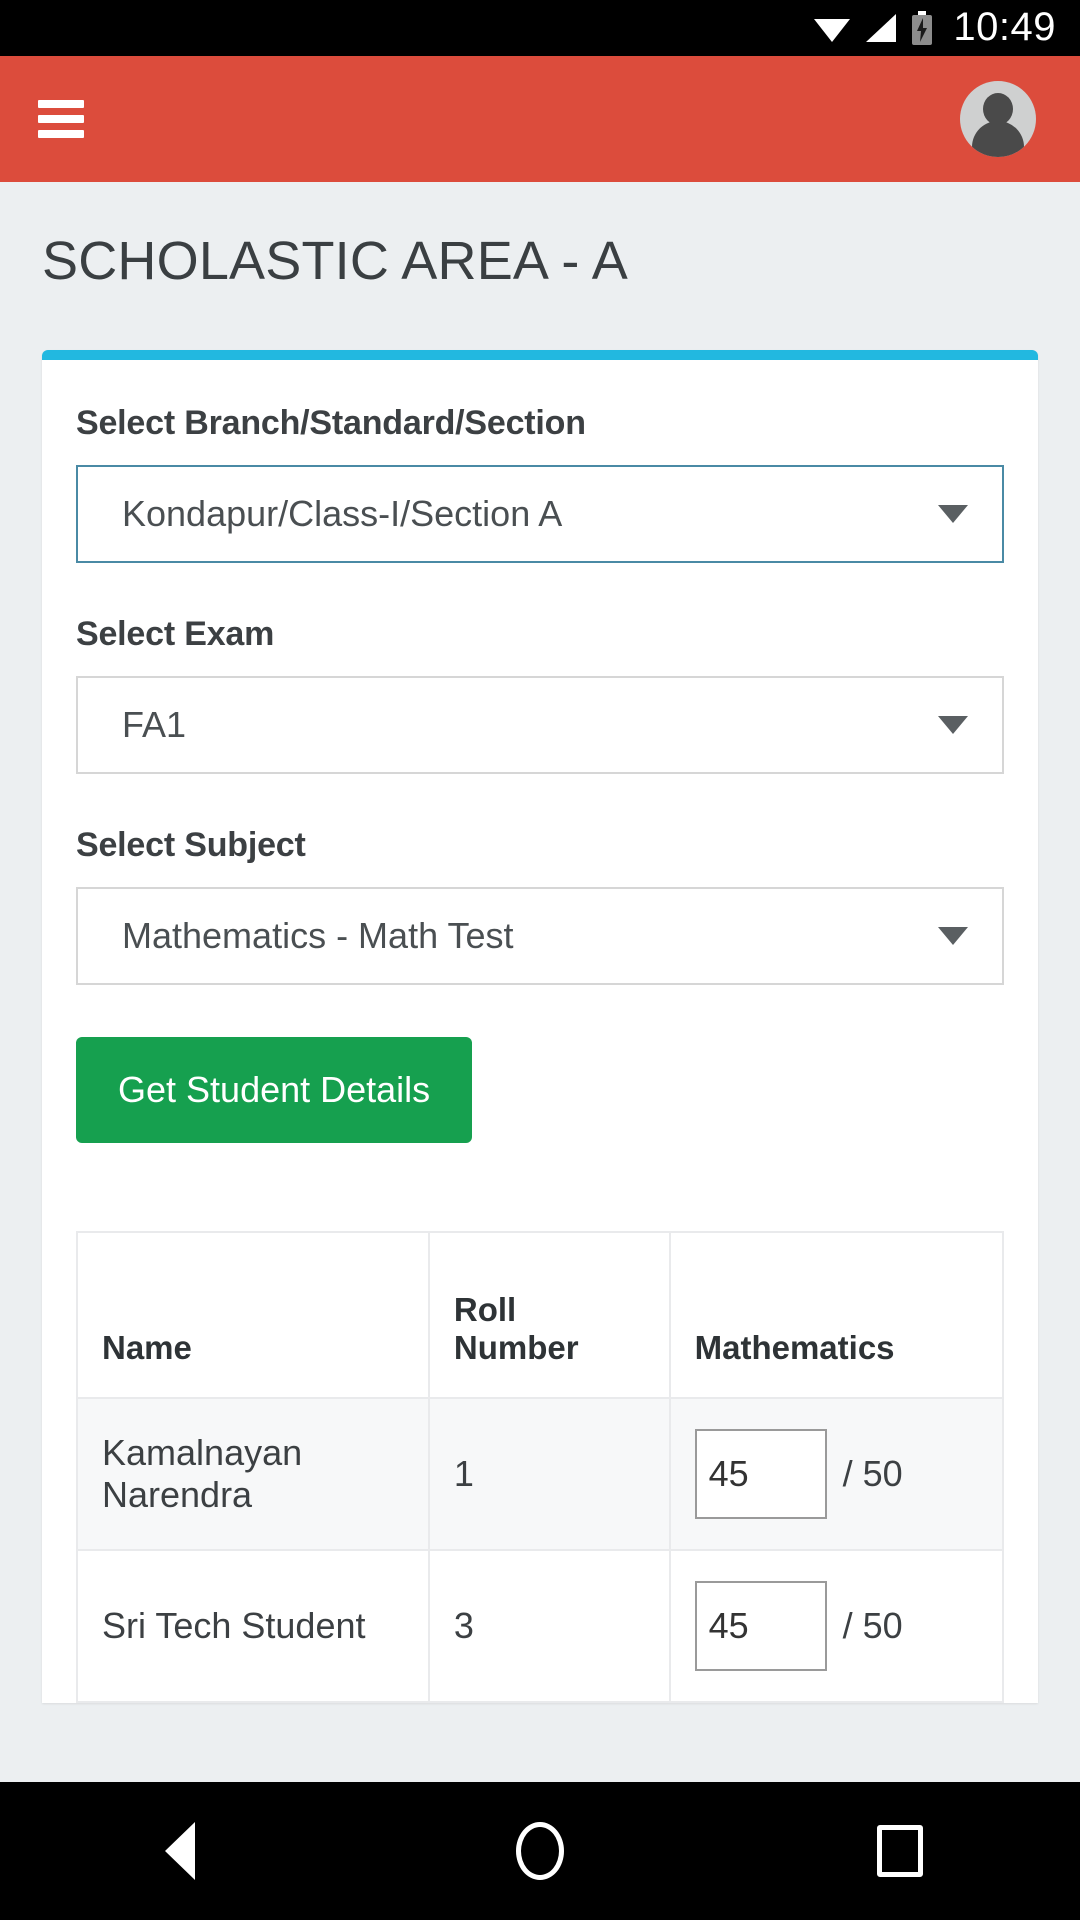  I want to click on status-icons, so click(873, 28).